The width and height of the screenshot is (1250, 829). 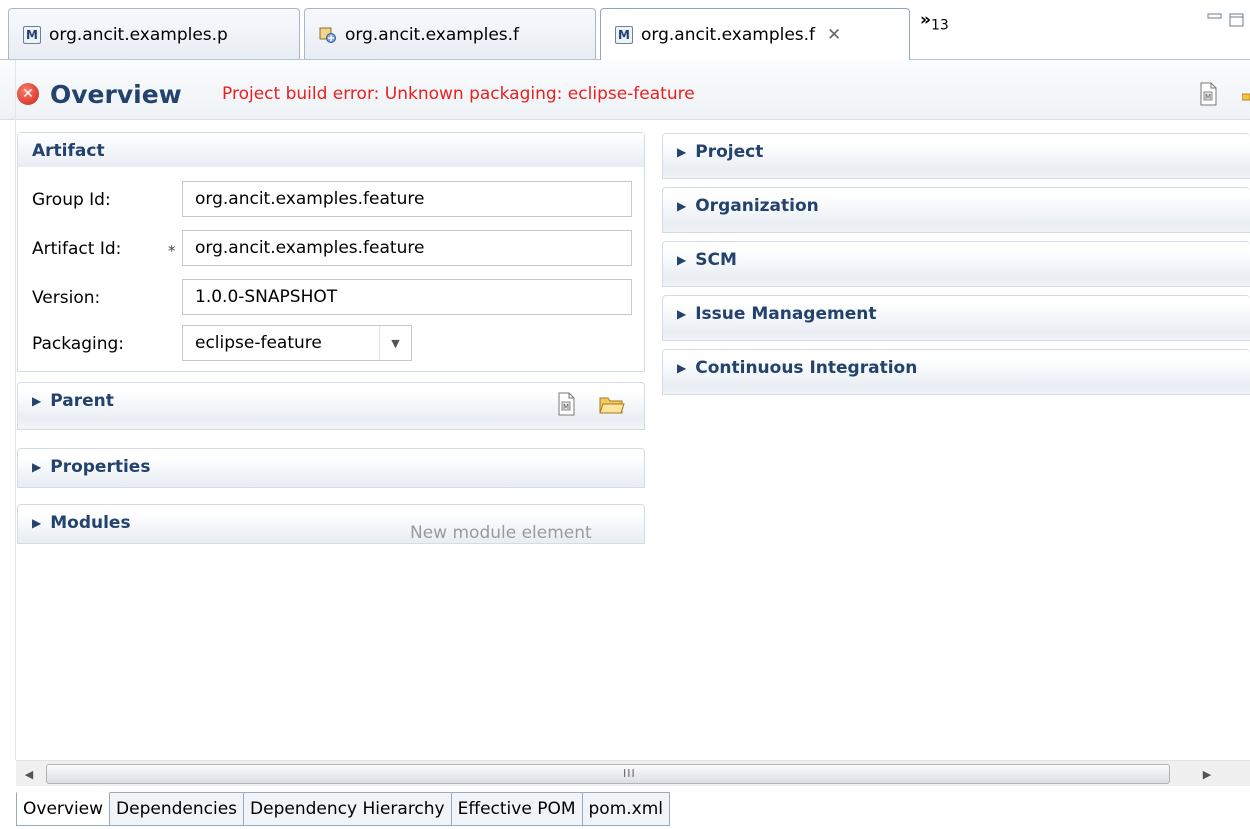 I want to click on tab-dependencies: Dependencies, so click(x=177, y=809).